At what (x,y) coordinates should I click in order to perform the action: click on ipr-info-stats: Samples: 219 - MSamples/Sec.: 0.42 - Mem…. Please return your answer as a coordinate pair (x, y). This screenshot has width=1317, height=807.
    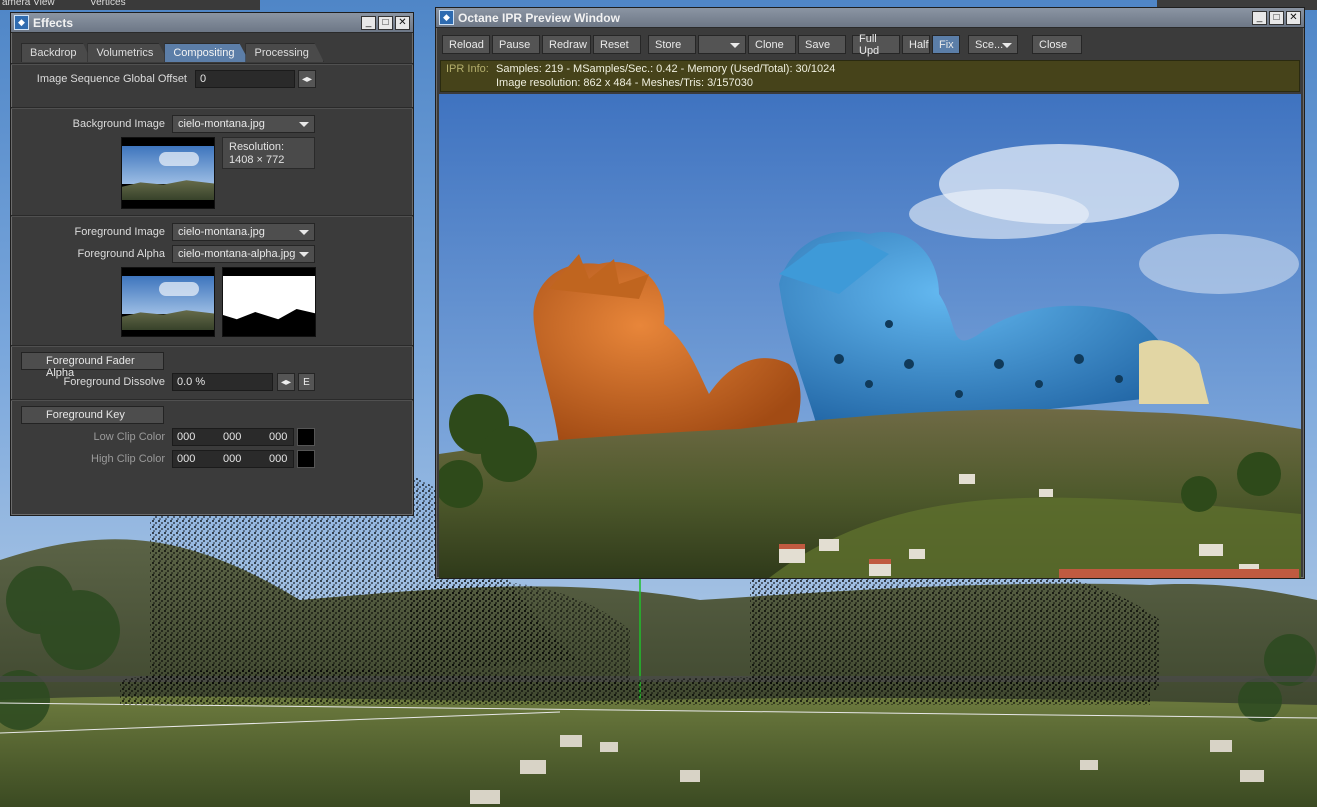
    Looking at the image, I should click on (666, 69).